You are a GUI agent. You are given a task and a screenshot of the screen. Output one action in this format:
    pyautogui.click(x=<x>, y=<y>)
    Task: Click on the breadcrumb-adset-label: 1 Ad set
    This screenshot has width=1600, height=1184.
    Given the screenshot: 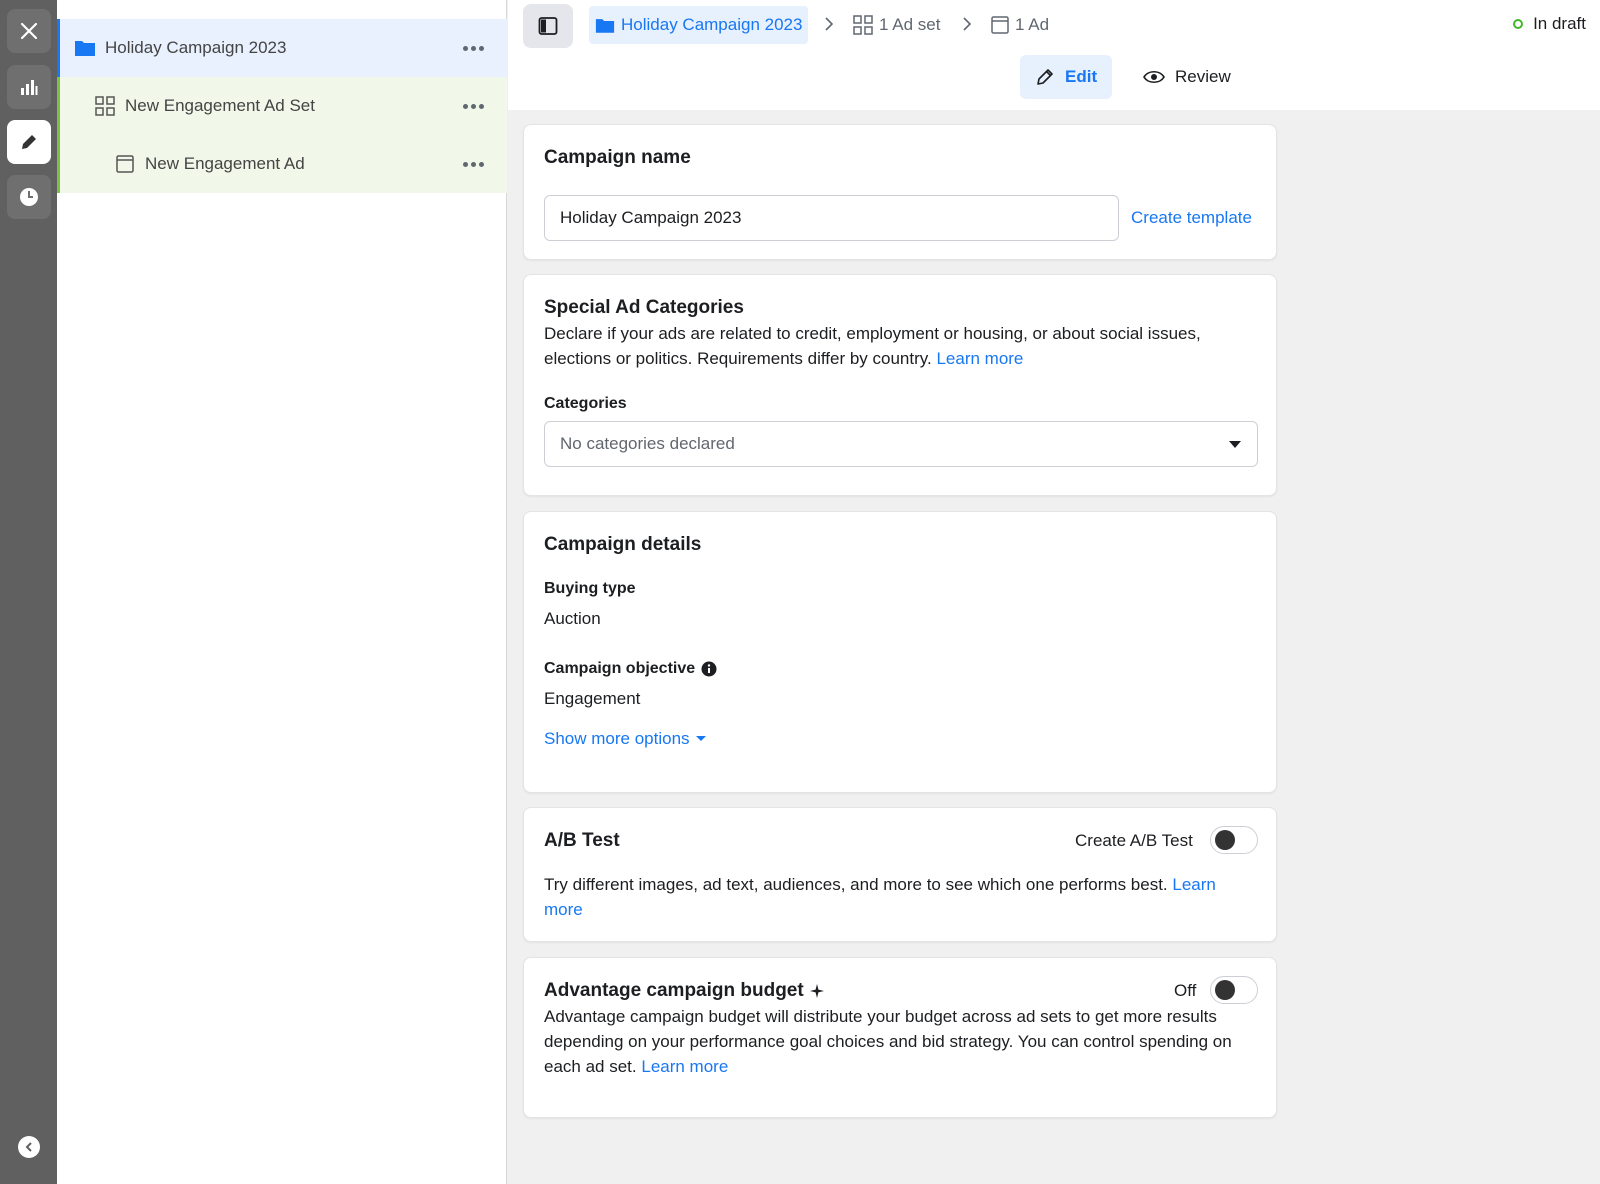 What is the action you would take?
    pyautogui.click(x=910, y=24)
    